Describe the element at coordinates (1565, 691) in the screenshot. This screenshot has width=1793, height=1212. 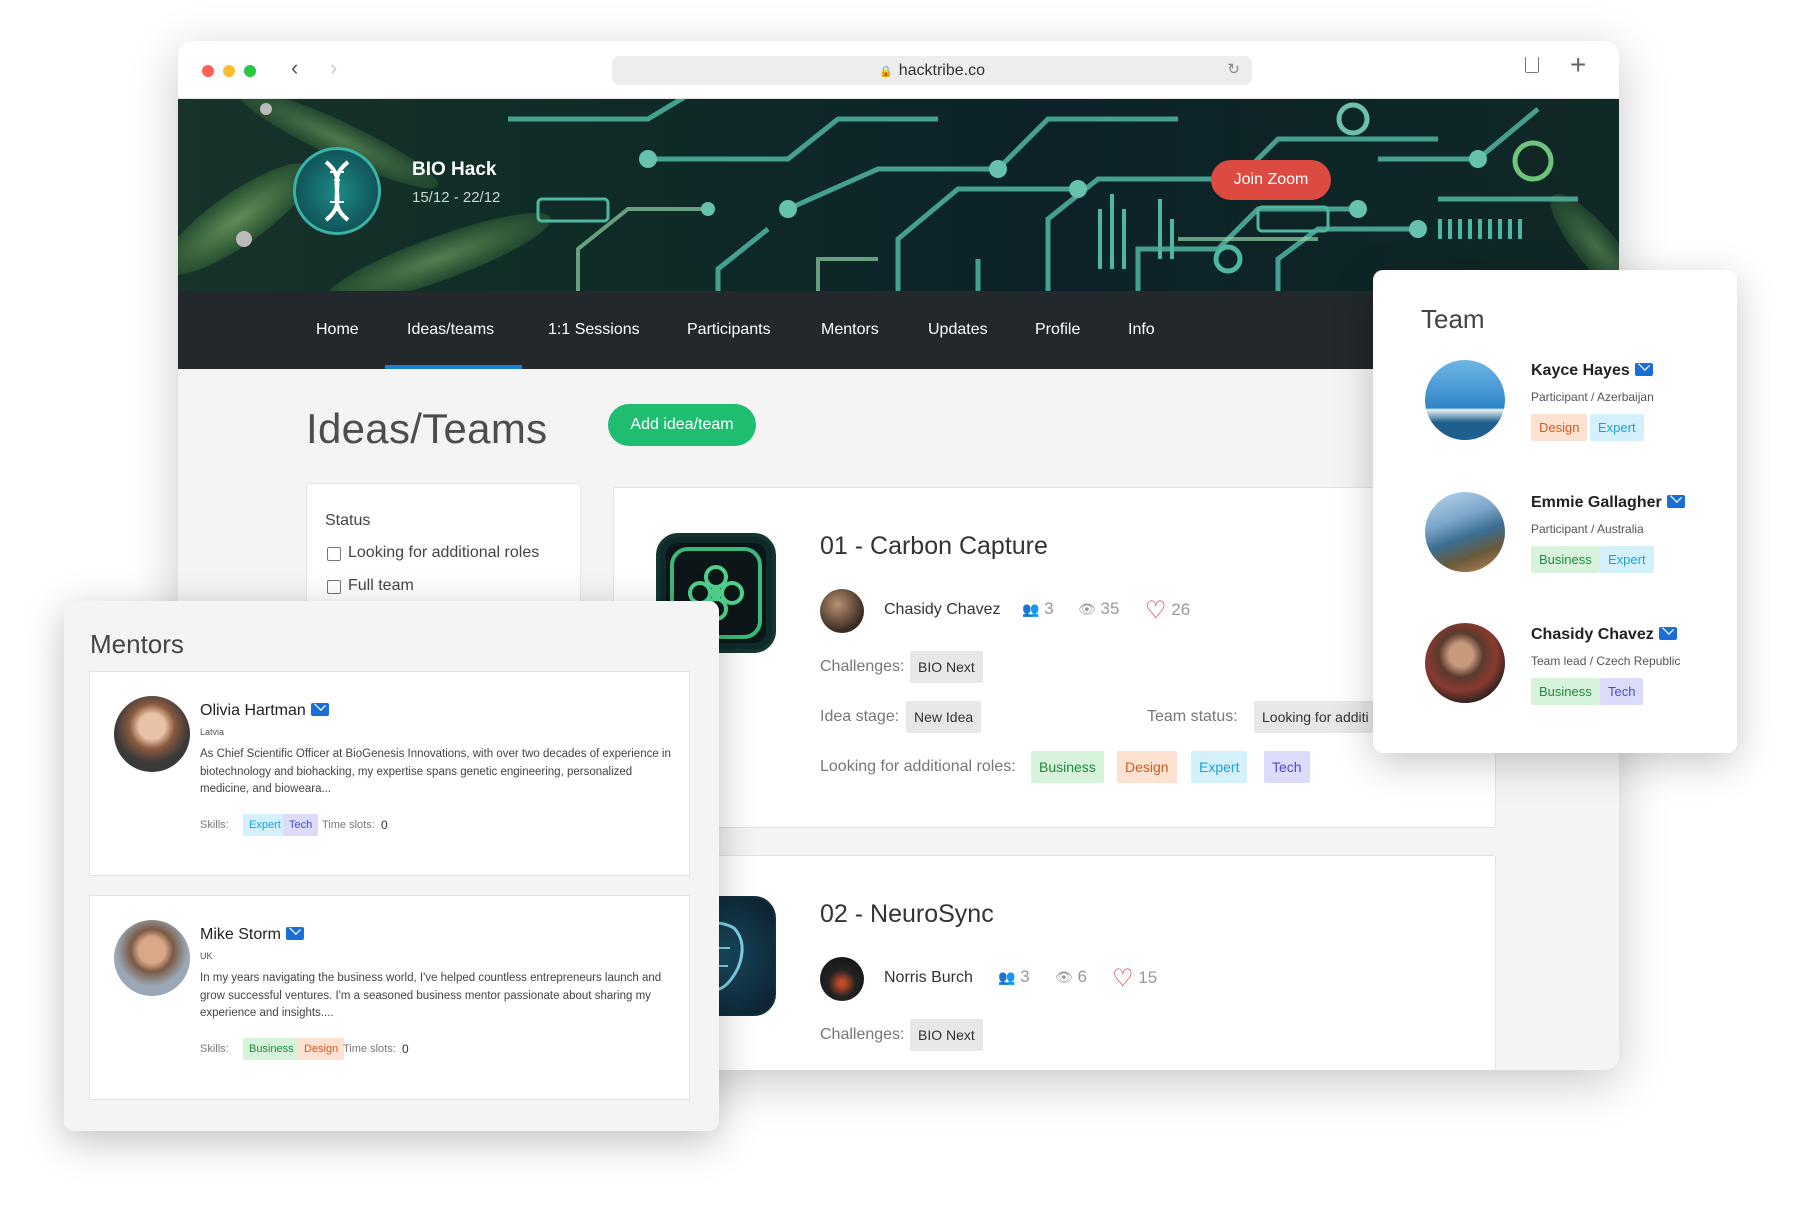
I see `member-tag-business: Business` at that location.